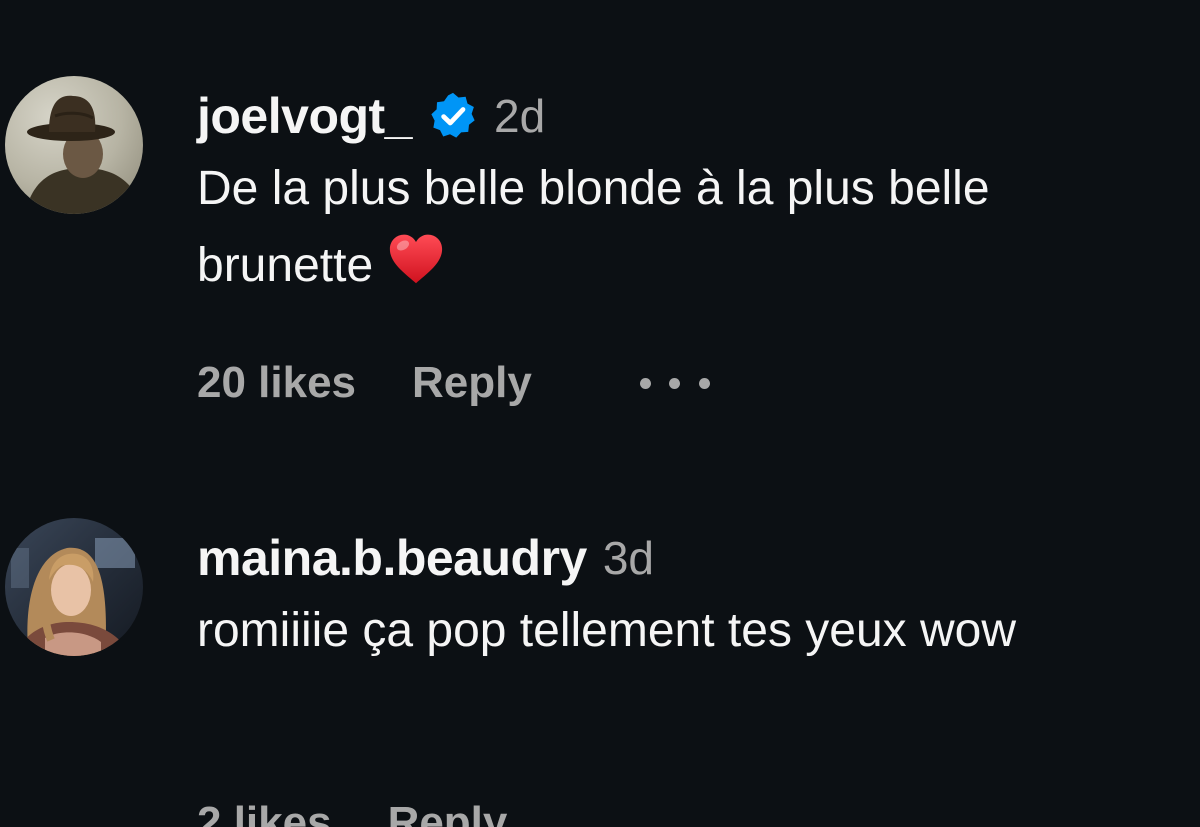  I want to click on comment-actions: 20 likes Reply, so click(453, 383).